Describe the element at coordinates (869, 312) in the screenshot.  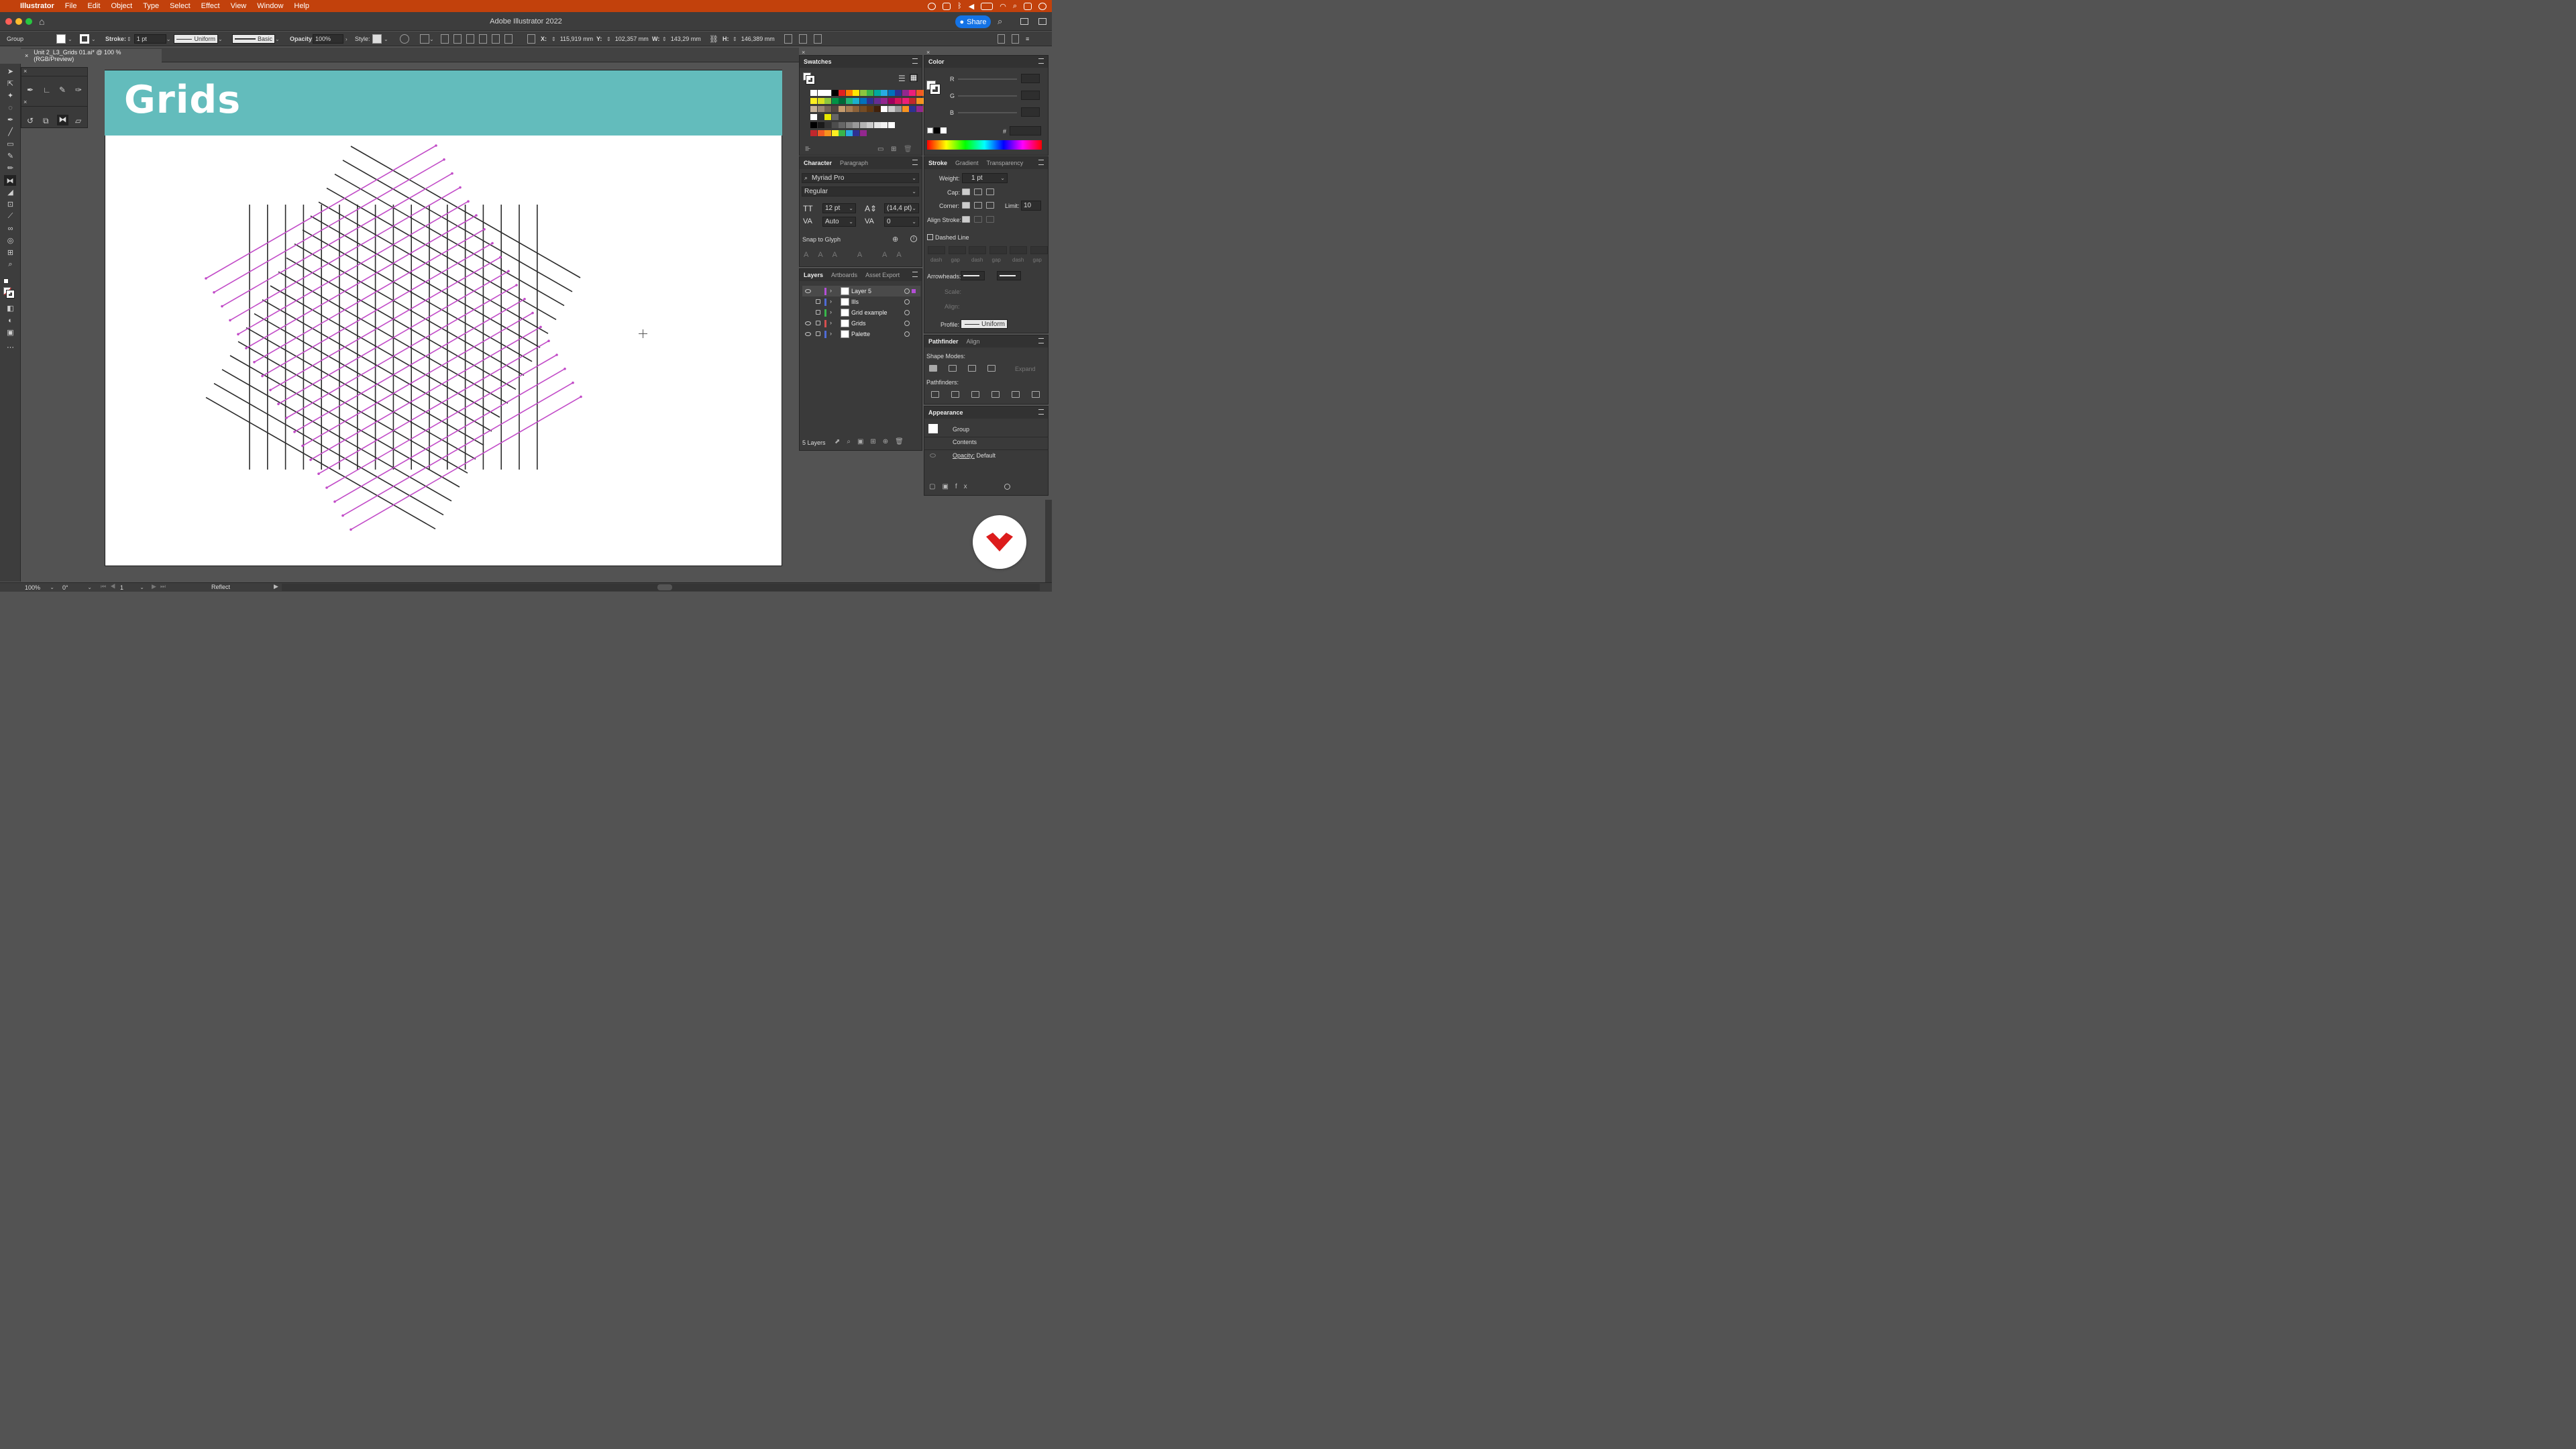
I see `layer-name: Grid example` at that location.